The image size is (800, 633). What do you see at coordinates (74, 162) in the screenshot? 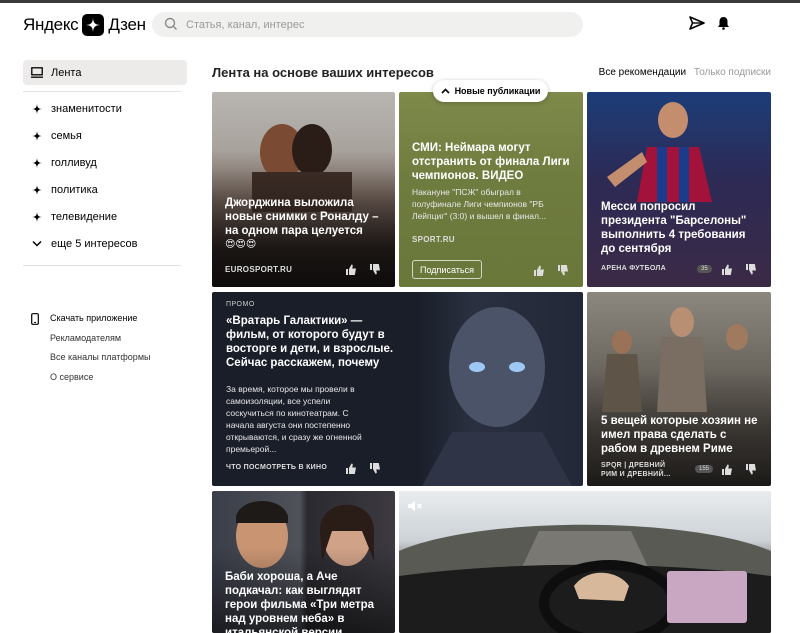
I see `sidebar-item-label: голливуд` at bounding box center [74, 162].